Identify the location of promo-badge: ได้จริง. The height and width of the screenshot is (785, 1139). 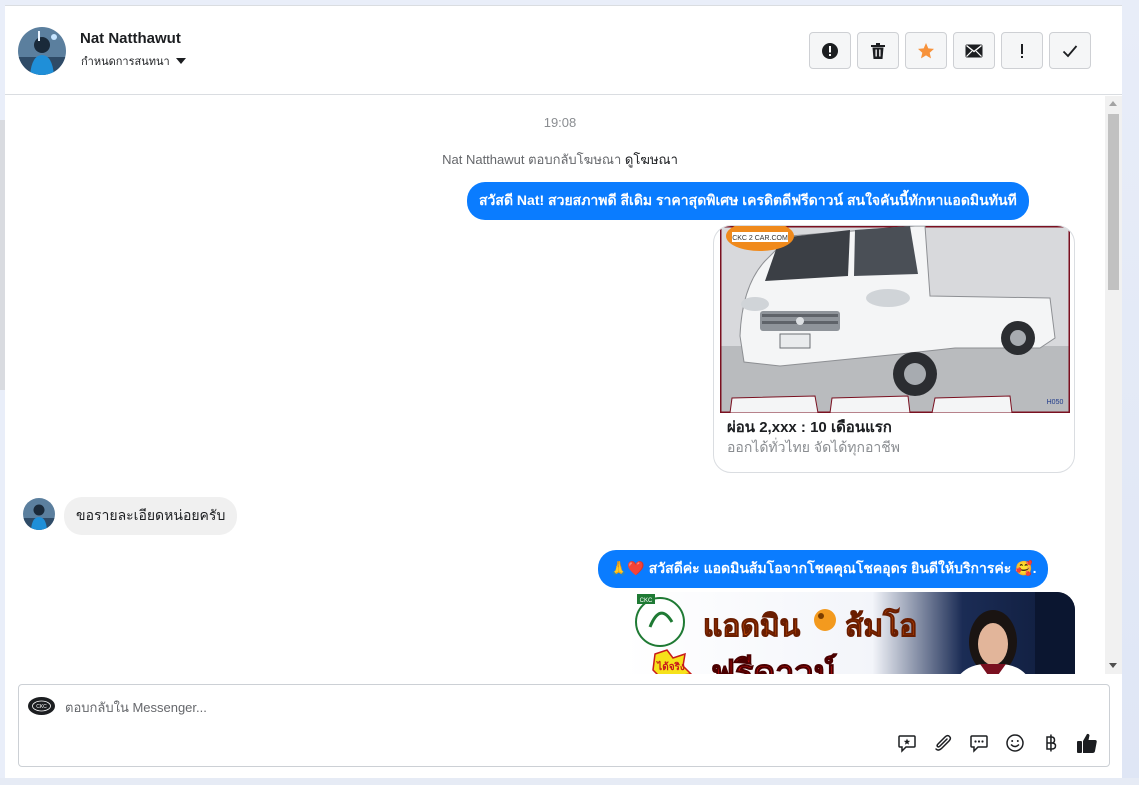
(670, 666).